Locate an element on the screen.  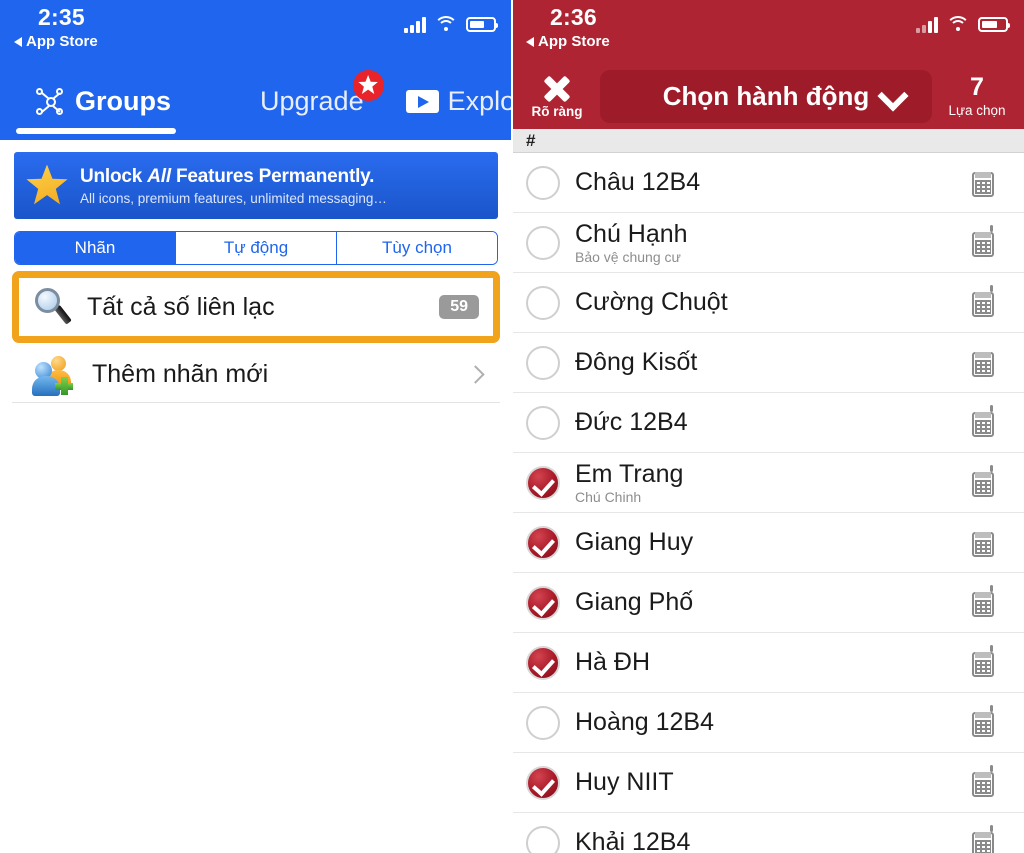
table-row: Đức 12B4 is located at coordinates (768, 423).